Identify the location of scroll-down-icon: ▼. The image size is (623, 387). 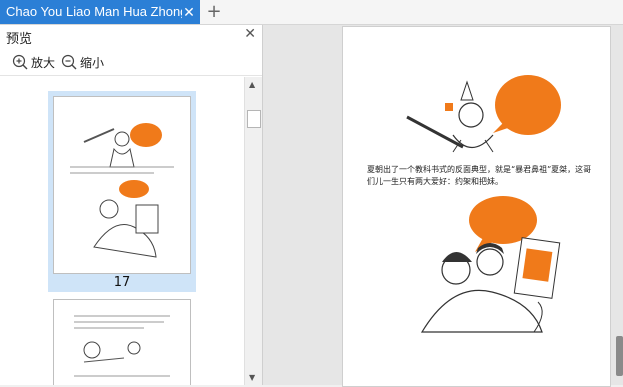
(252, 377).